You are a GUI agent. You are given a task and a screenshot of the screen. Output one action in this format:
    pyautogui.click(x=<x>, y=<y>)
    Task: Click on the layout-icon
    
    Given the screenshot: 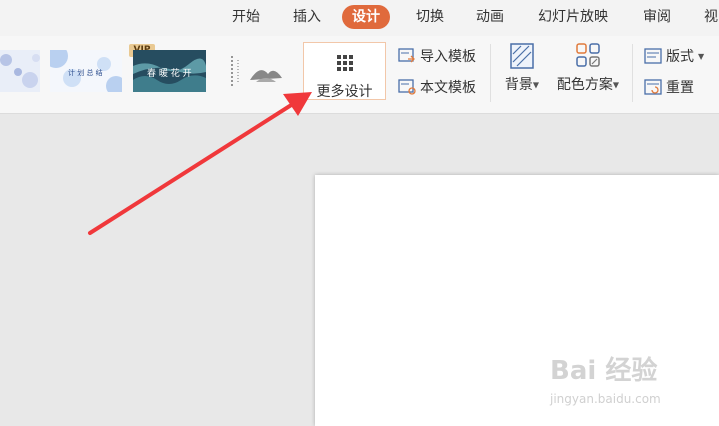 What is the action you would take?
    pyautogui.click(x=653, y=56)
    